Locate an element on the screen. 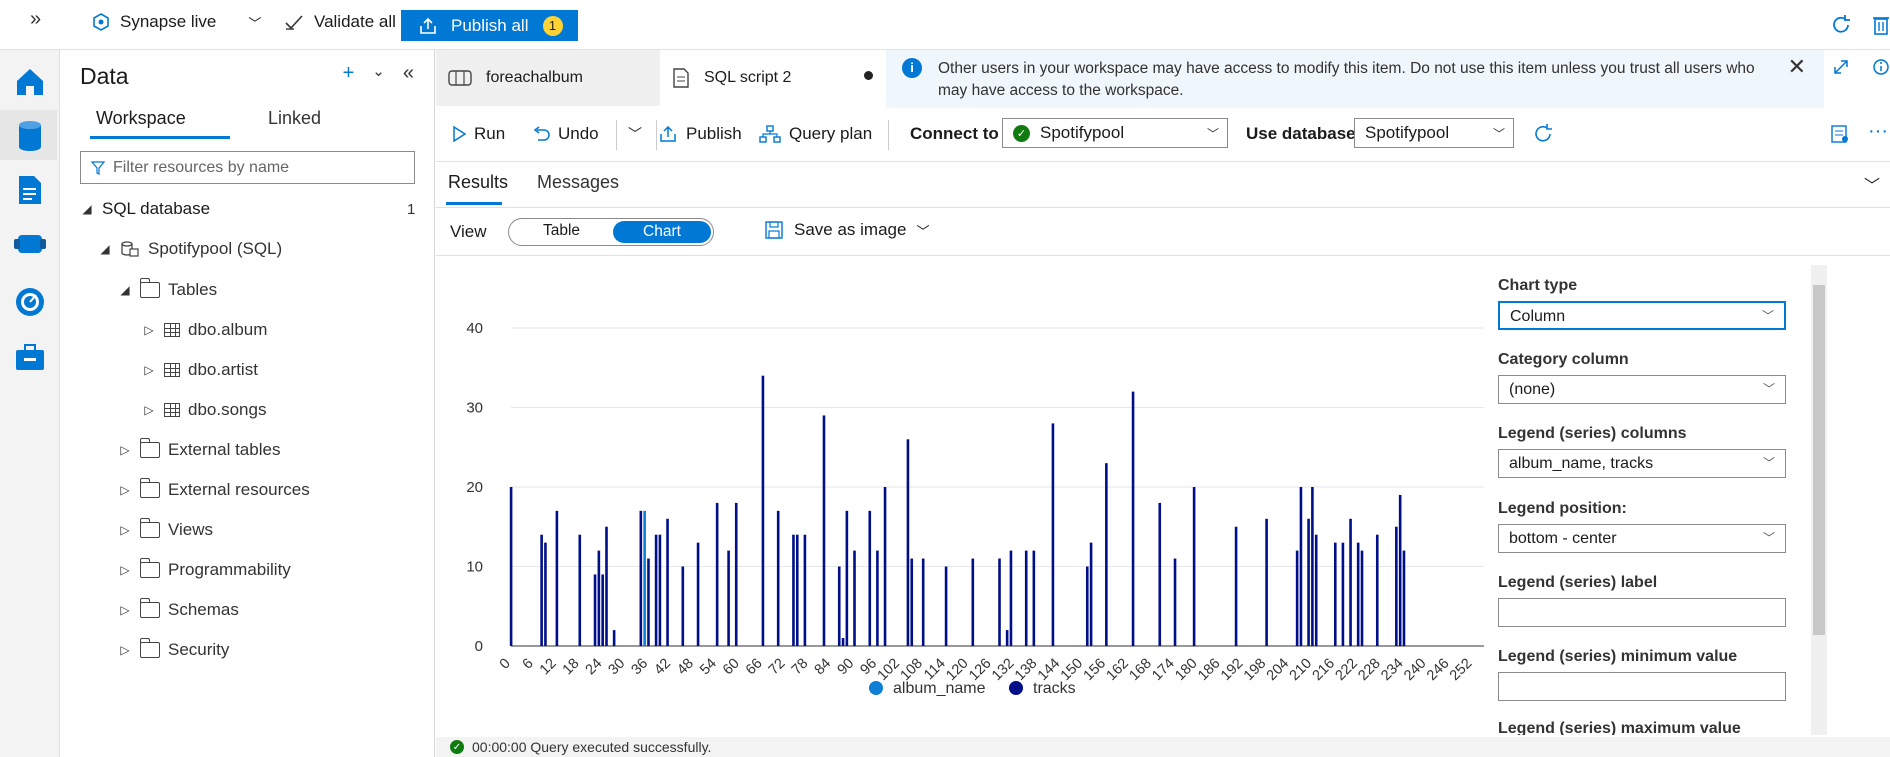 This screenshot has height=757, width=1890. legend-min-input is located at coordinates (1642, 686).